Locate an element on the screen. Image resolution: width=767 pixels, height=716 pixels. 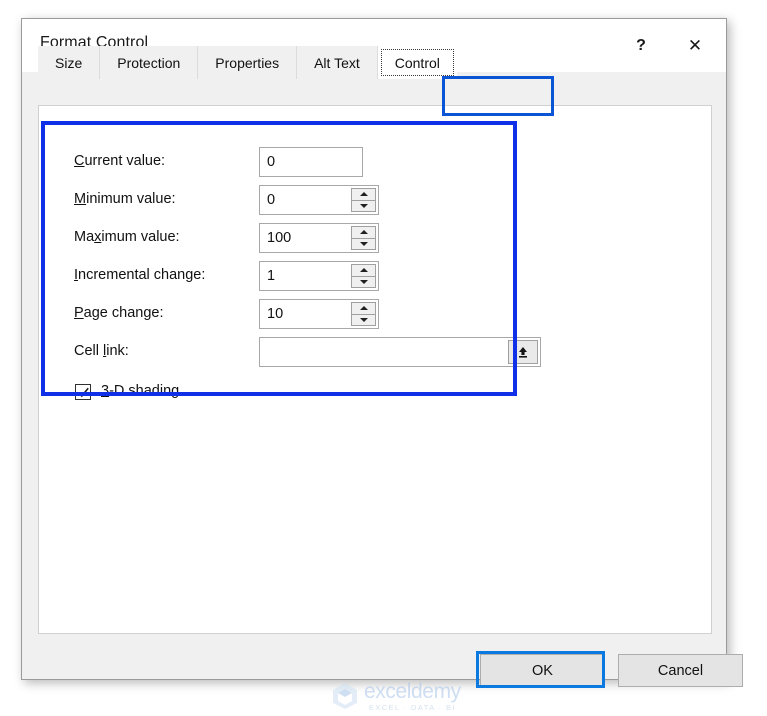
form-row-minimum-value: Minimum value: is located at coordinates (304, 204).